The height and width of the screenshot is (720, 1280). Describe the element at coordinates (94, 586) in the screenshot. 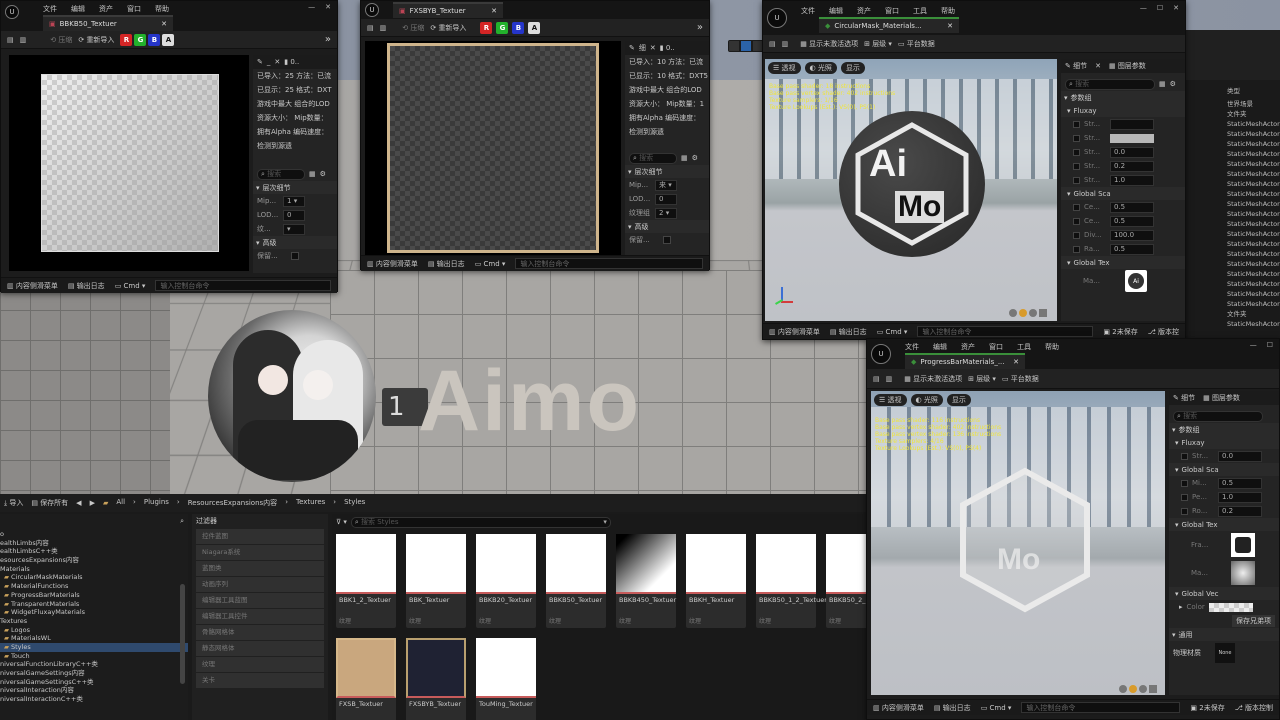

I see `tree-folder-item: ▰ MaterialFunctions` at that location.